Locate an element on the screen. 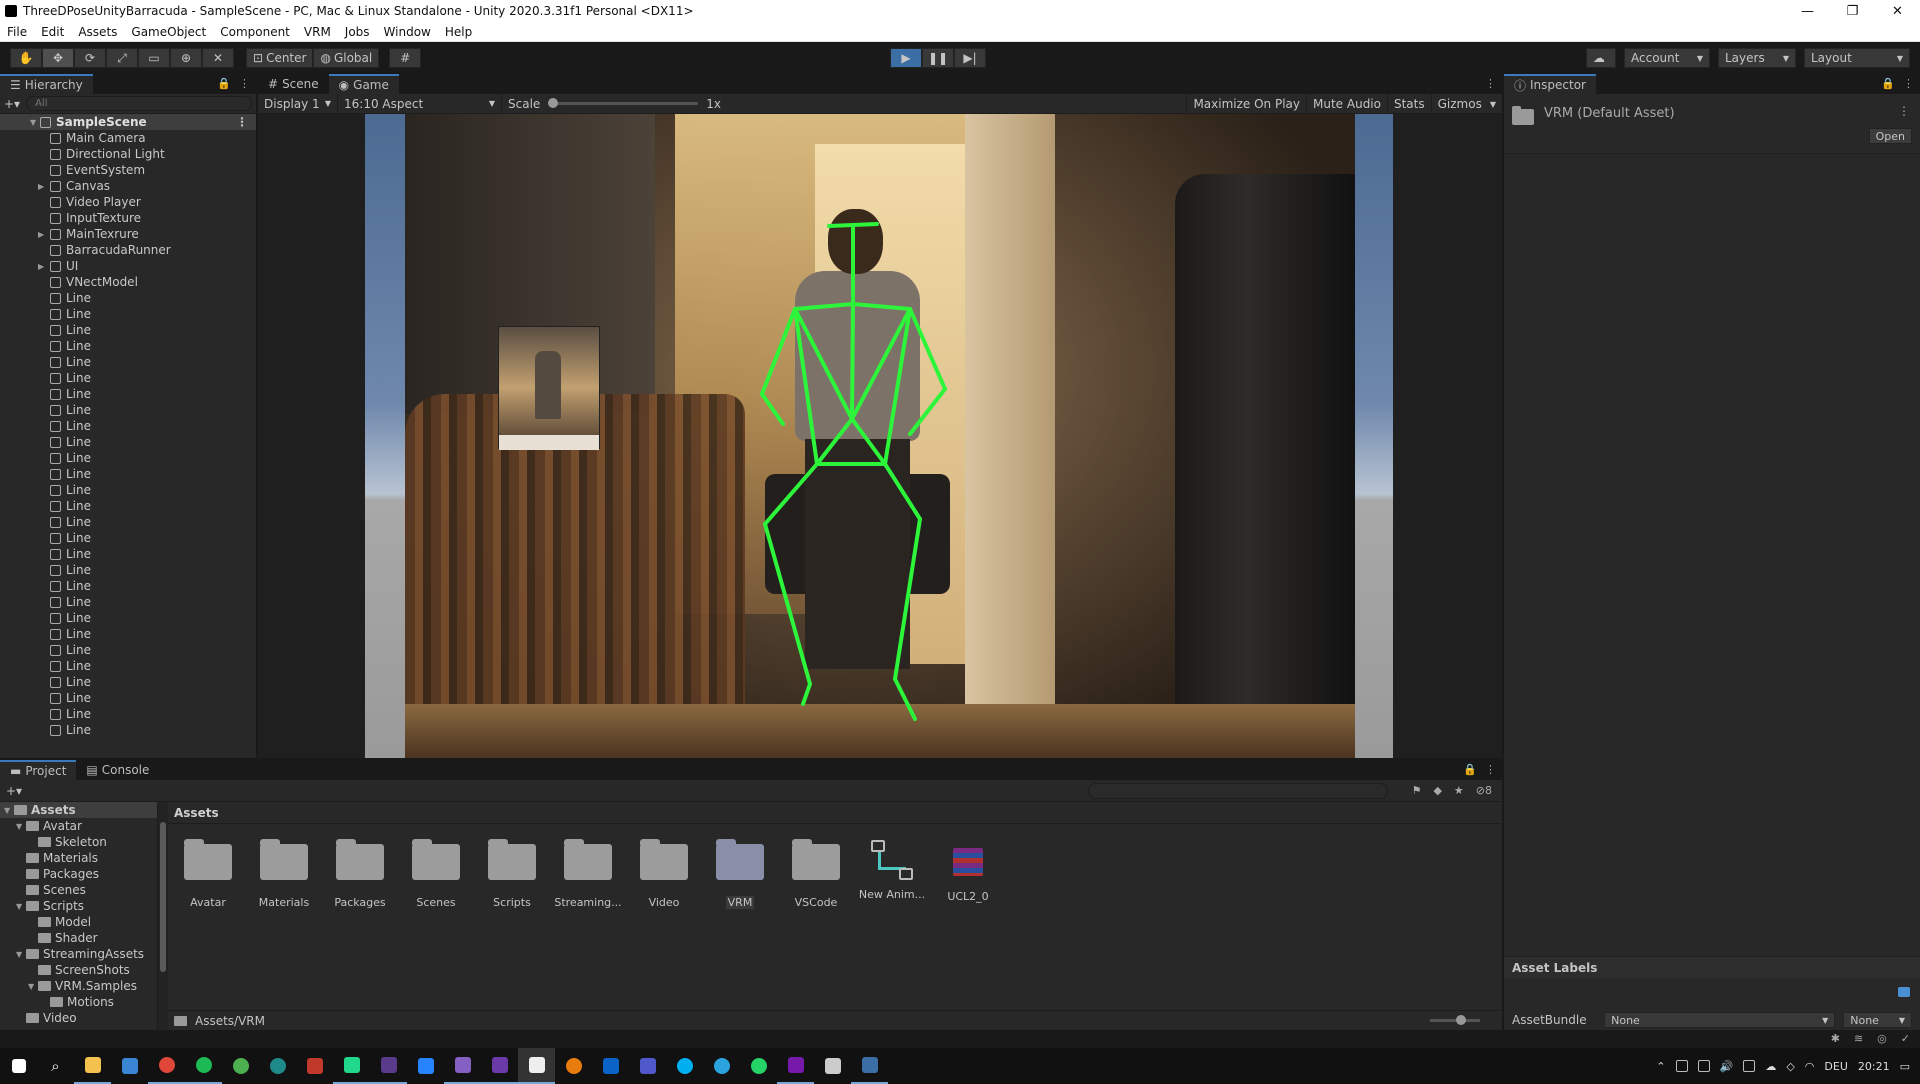  rotate-tool-icon: ⟳ is located at coordinates (90, 58).